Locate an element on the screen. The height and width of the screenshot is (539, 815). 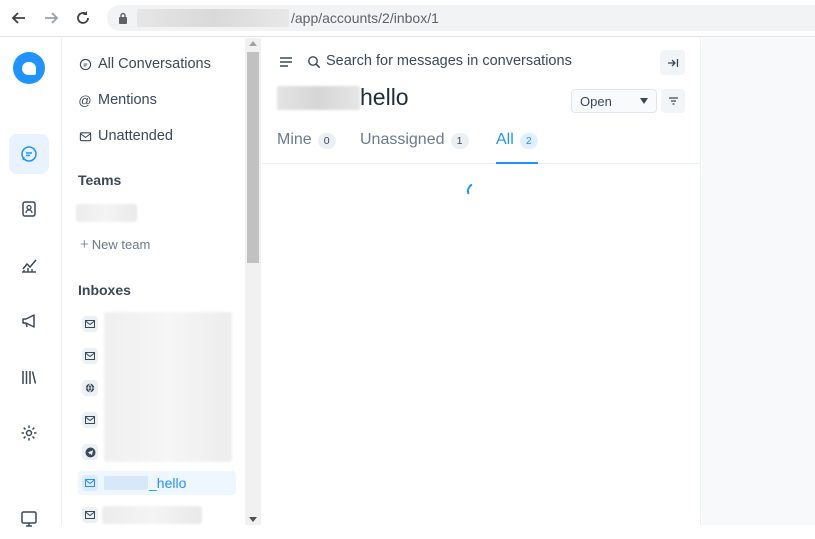
sidebar-item-all-conversations: All Conversations is located at coordinates (144, 64).